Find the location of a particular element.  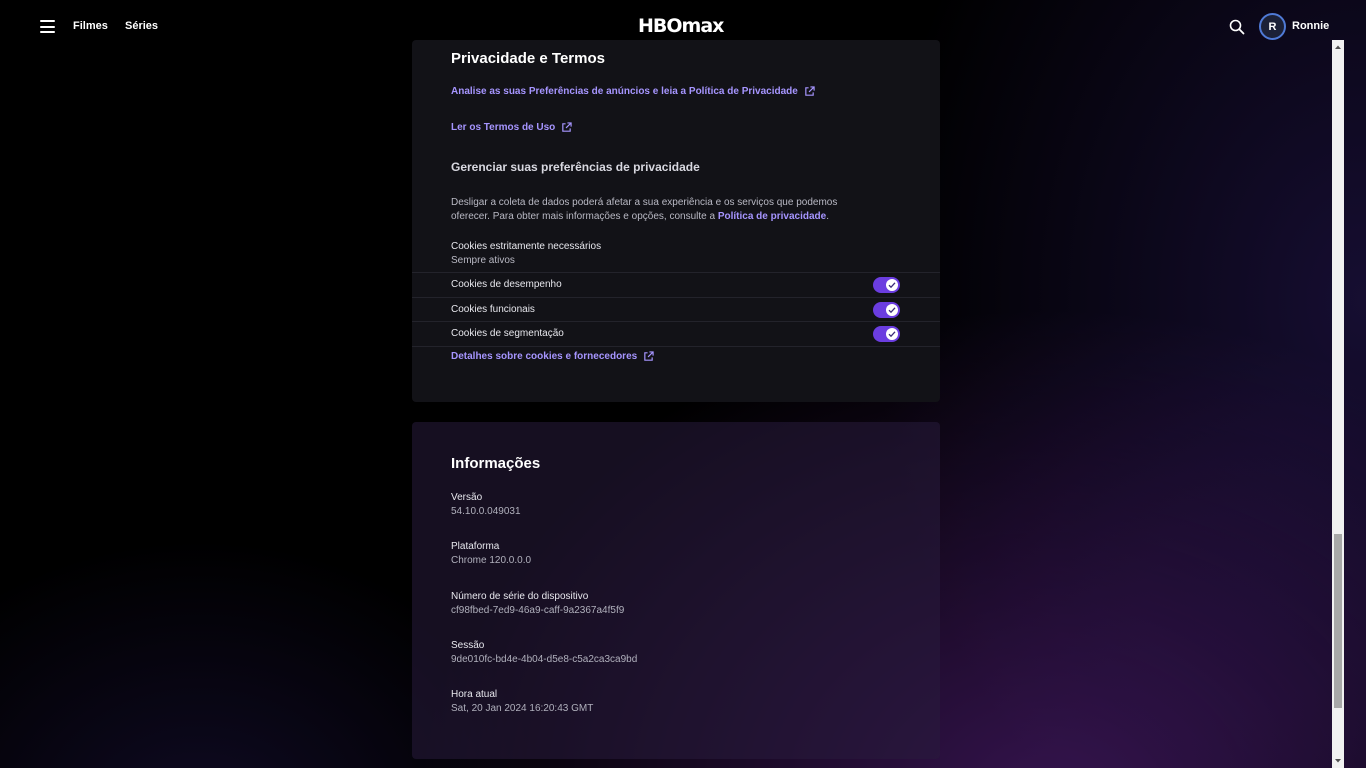

hamburger-menu-icon is located at coordinates (47, 26).